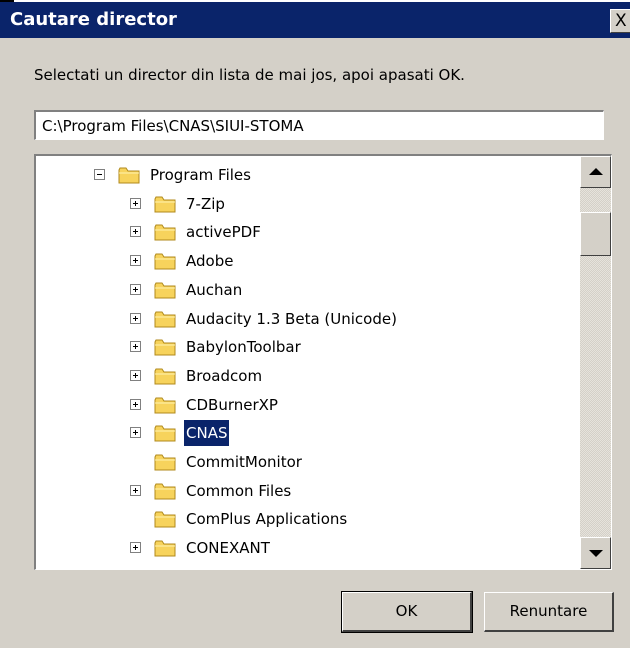  I want to click on ok-button: OK, so click(407, 612).